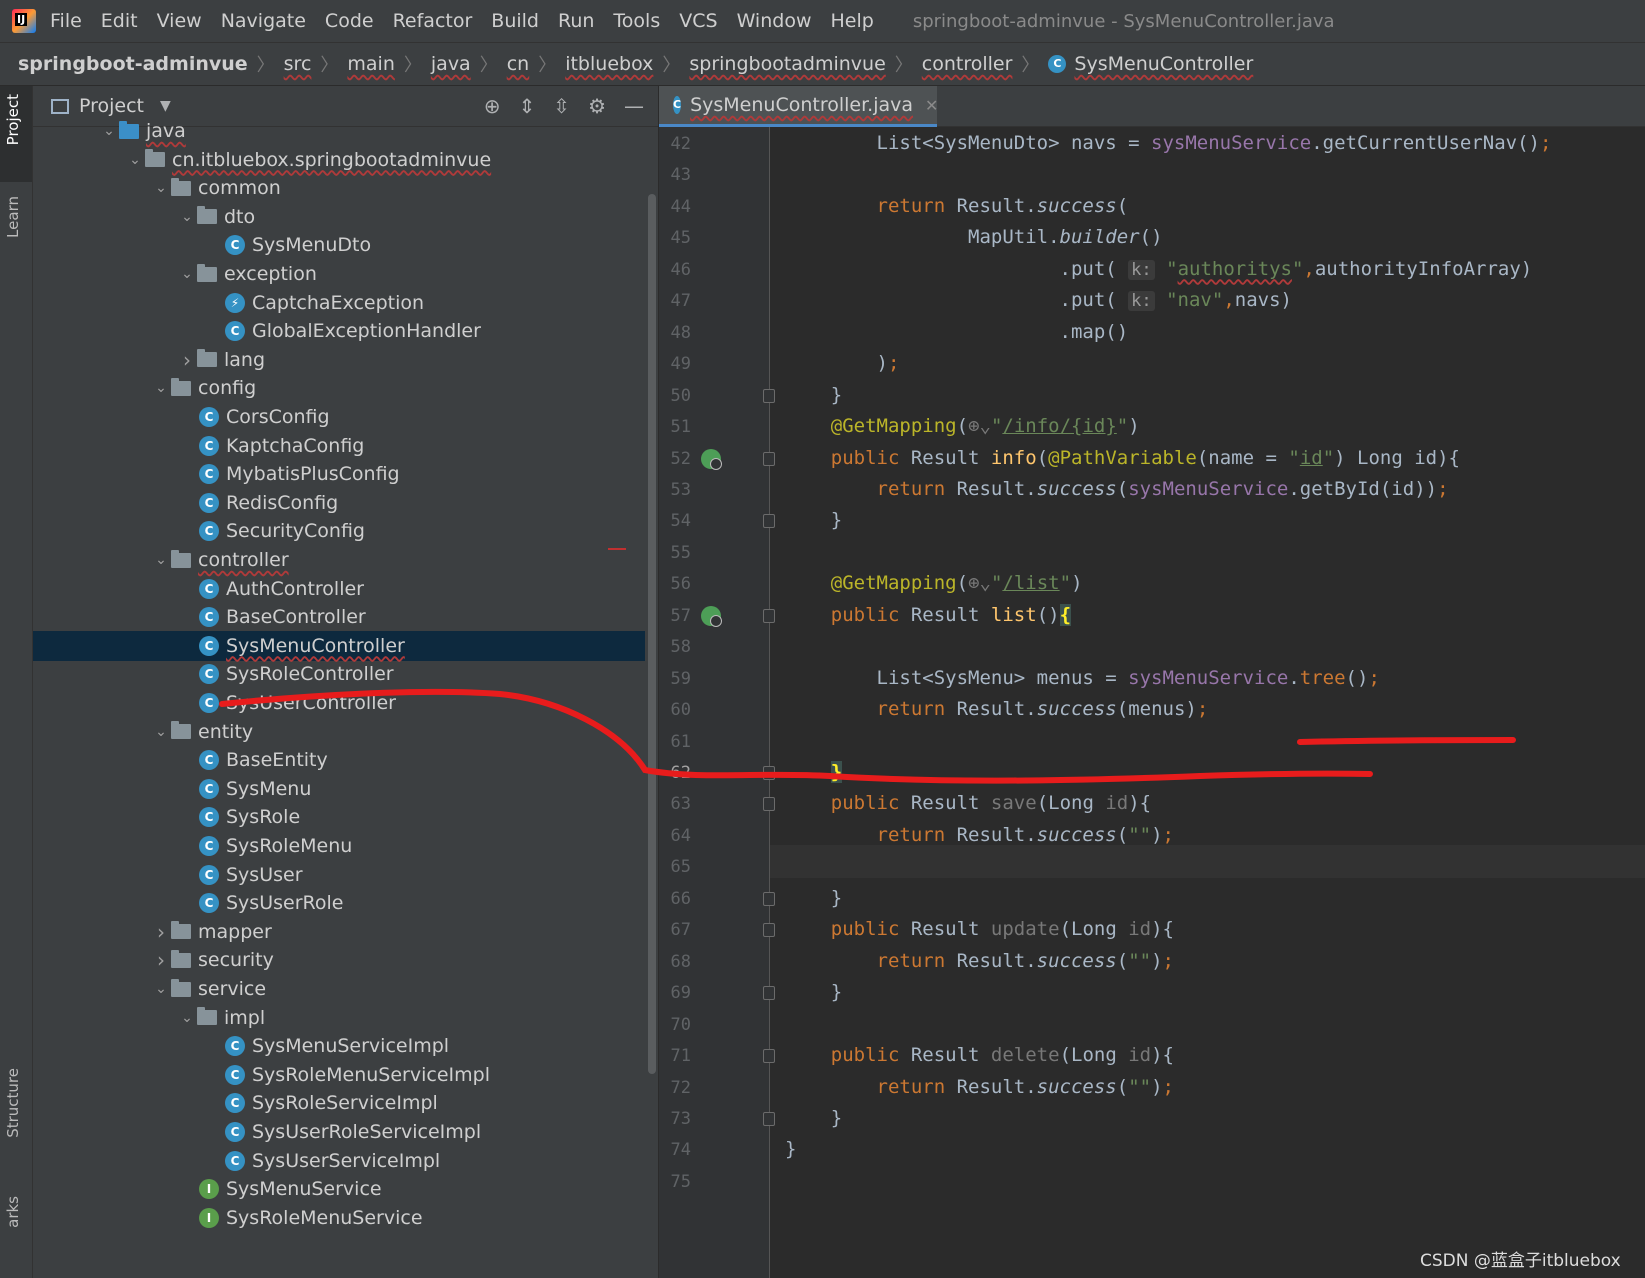  I want to click on code-line: @GetMapping(⊕⌄"/list"), so click(934, 583).